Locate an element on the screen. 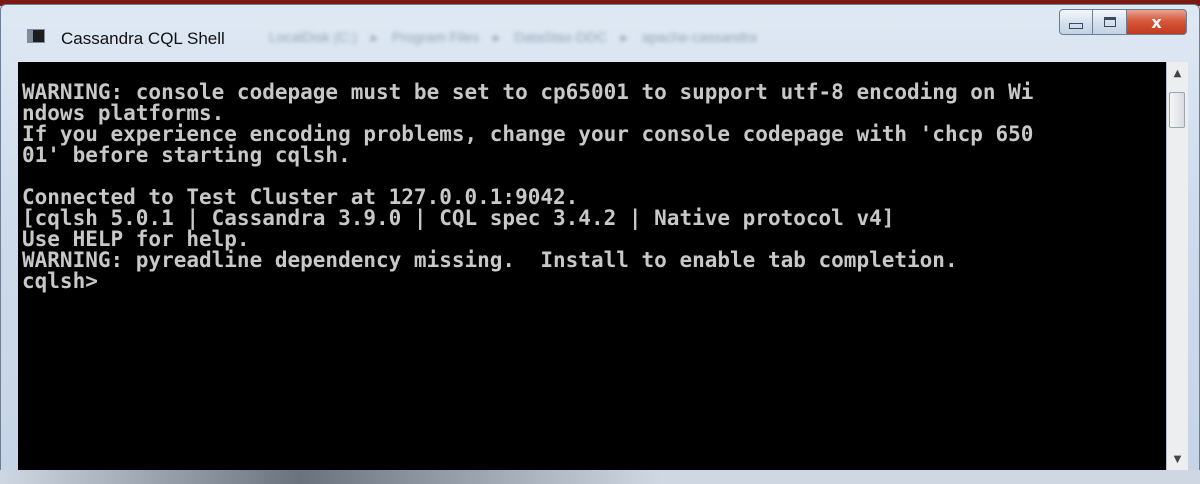 This screenshot has width=1200, height=484. maximize-icon is located at coordinates (1109, 22).